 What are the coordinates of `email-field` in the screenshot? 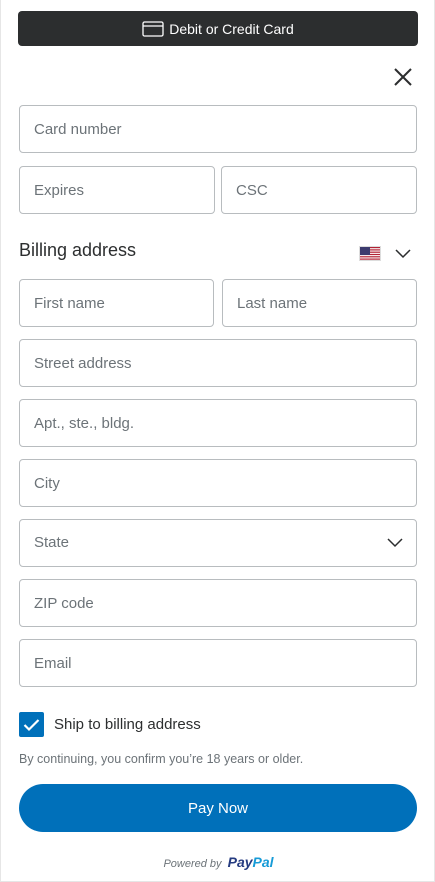 It's located at (218, 663).